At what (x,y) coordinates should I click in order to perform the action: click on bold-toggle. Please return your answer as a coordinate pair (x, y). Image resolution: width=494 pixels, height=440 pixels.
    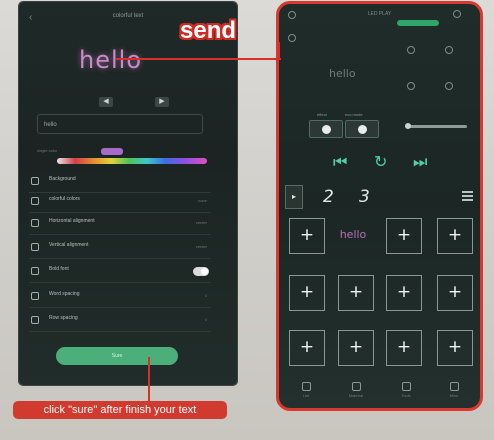
    Looking at the image, I should click on (201, 271).